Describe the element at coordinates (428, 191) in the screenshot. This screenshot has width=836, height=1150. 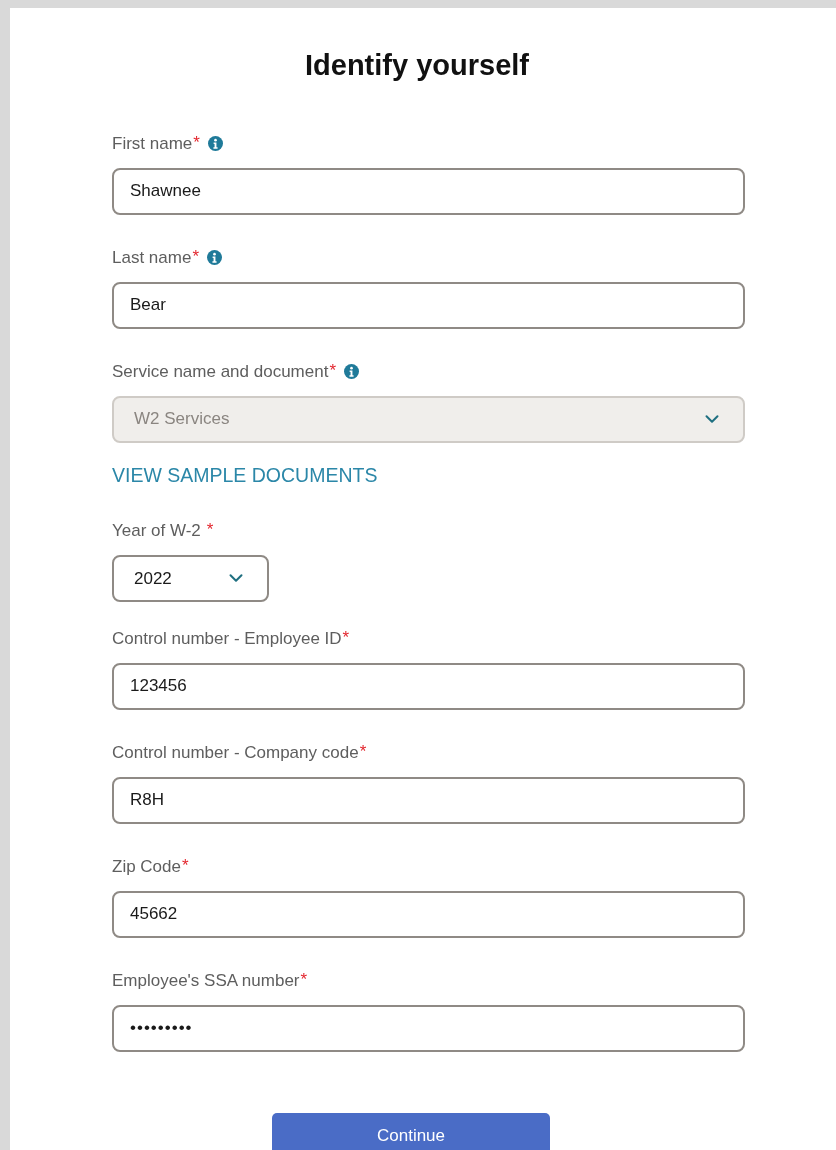
I see `input-field: Shawnee` at that location.